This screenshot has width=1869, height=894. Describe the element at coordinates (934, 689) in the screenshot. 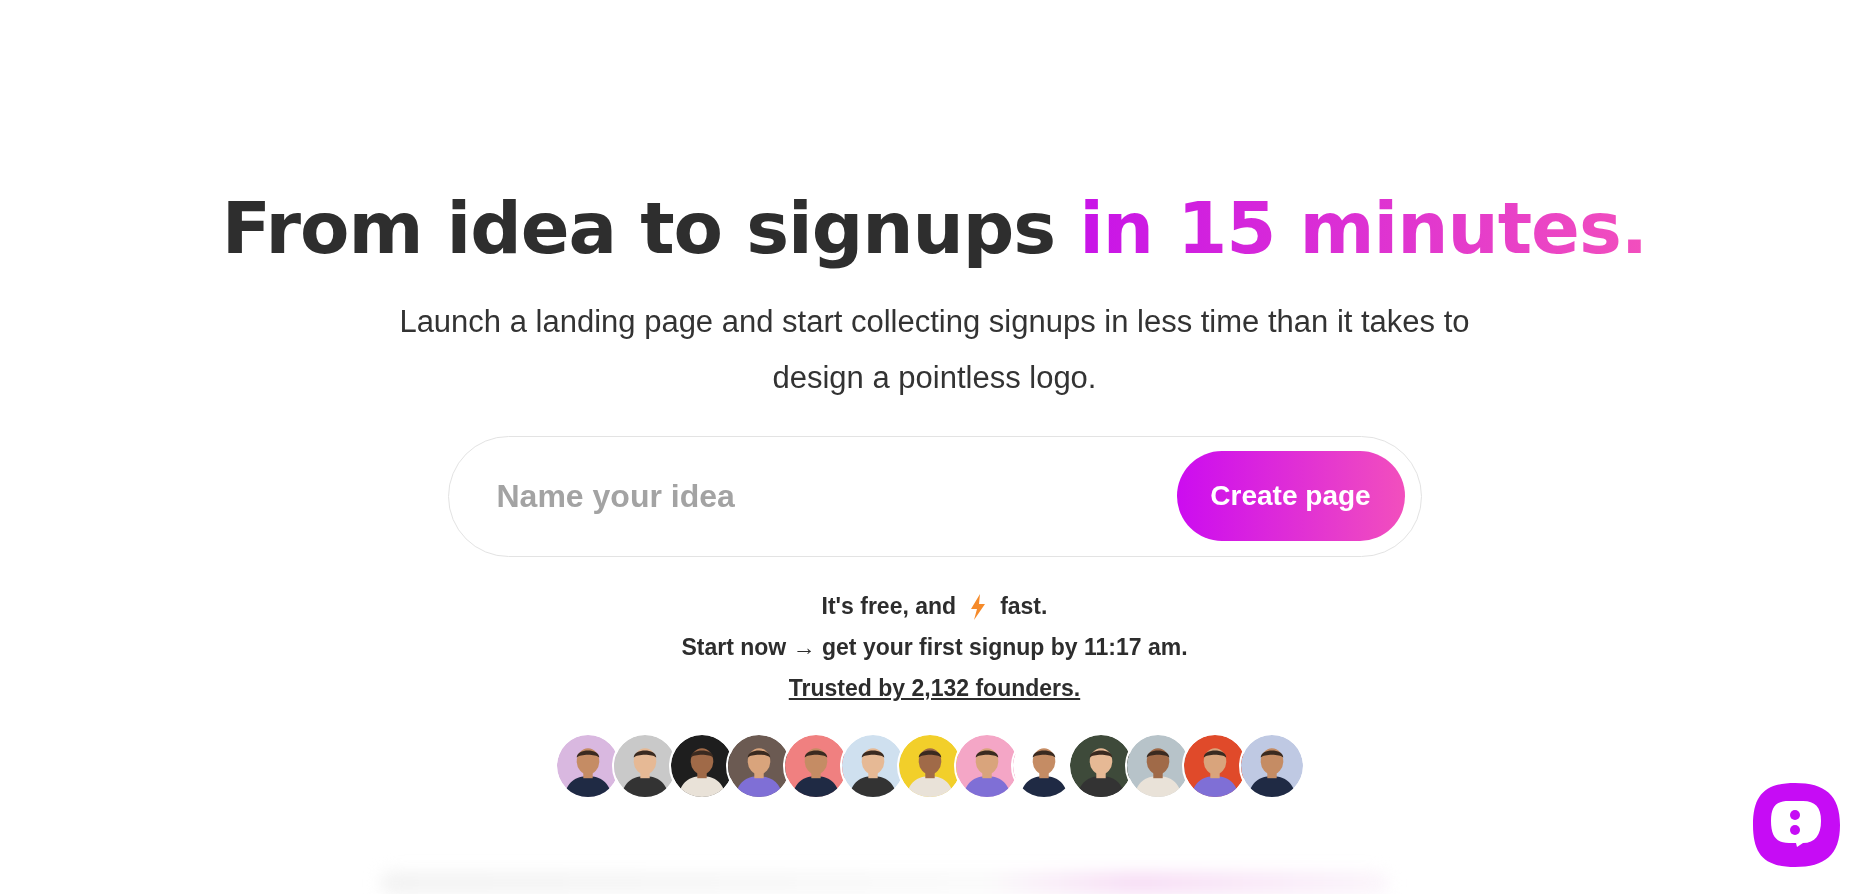

I see `trusted-link: Trusted by 2,132 founders.` at that location.